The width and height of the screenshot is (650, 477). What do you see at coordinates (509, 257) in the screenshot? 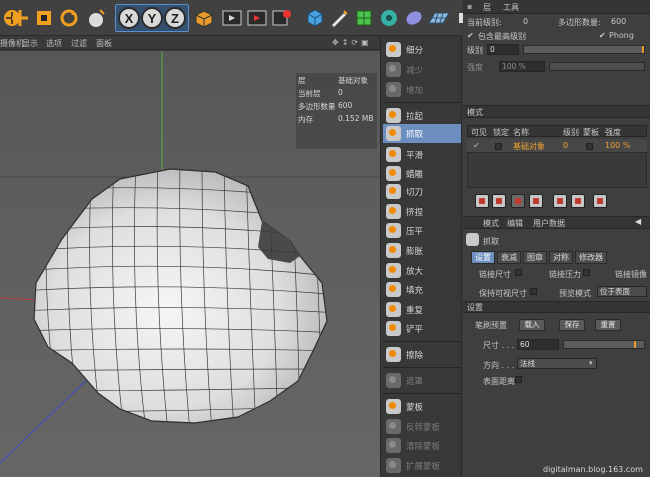
I see `tab-falloff: 衰减` at bounding box center [509, 257].